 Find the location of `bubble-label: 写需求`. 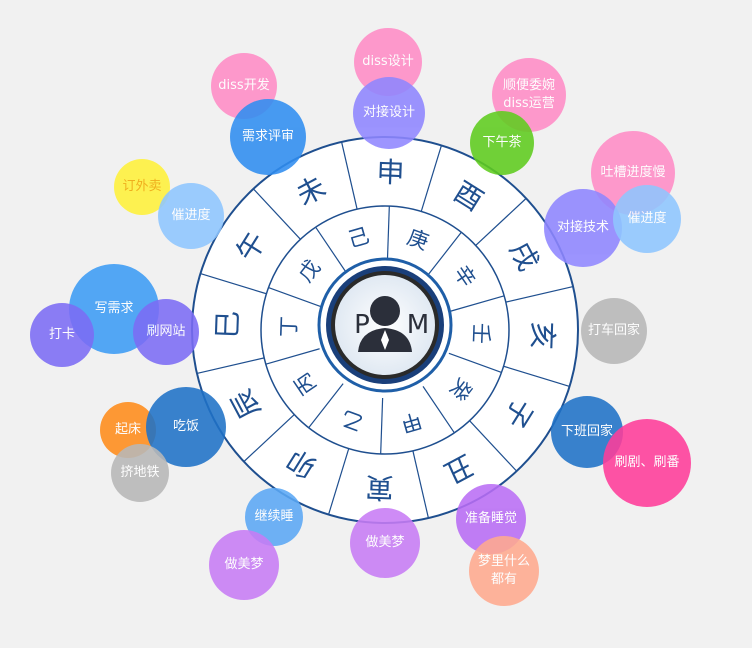

bubble-label: 写需求 is located at coordinates (114, 308).